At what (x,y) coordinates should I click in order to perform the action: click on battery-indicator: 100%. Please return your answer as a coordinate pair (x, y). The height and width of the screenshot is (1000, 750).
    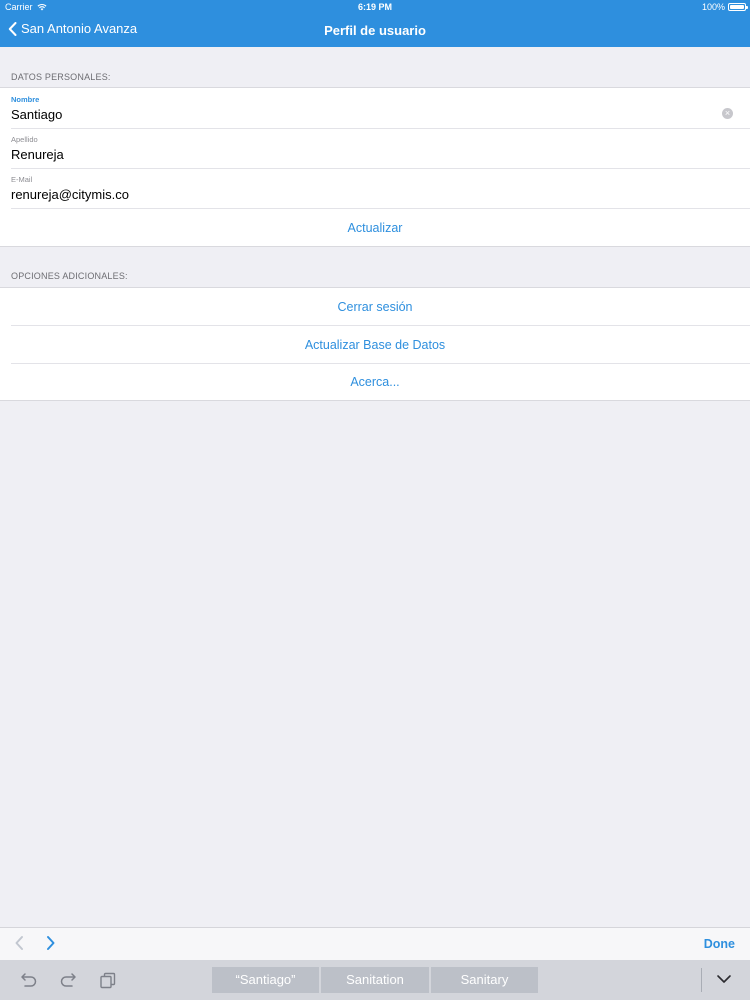
    Looking at the image, I should click on (724, 7).